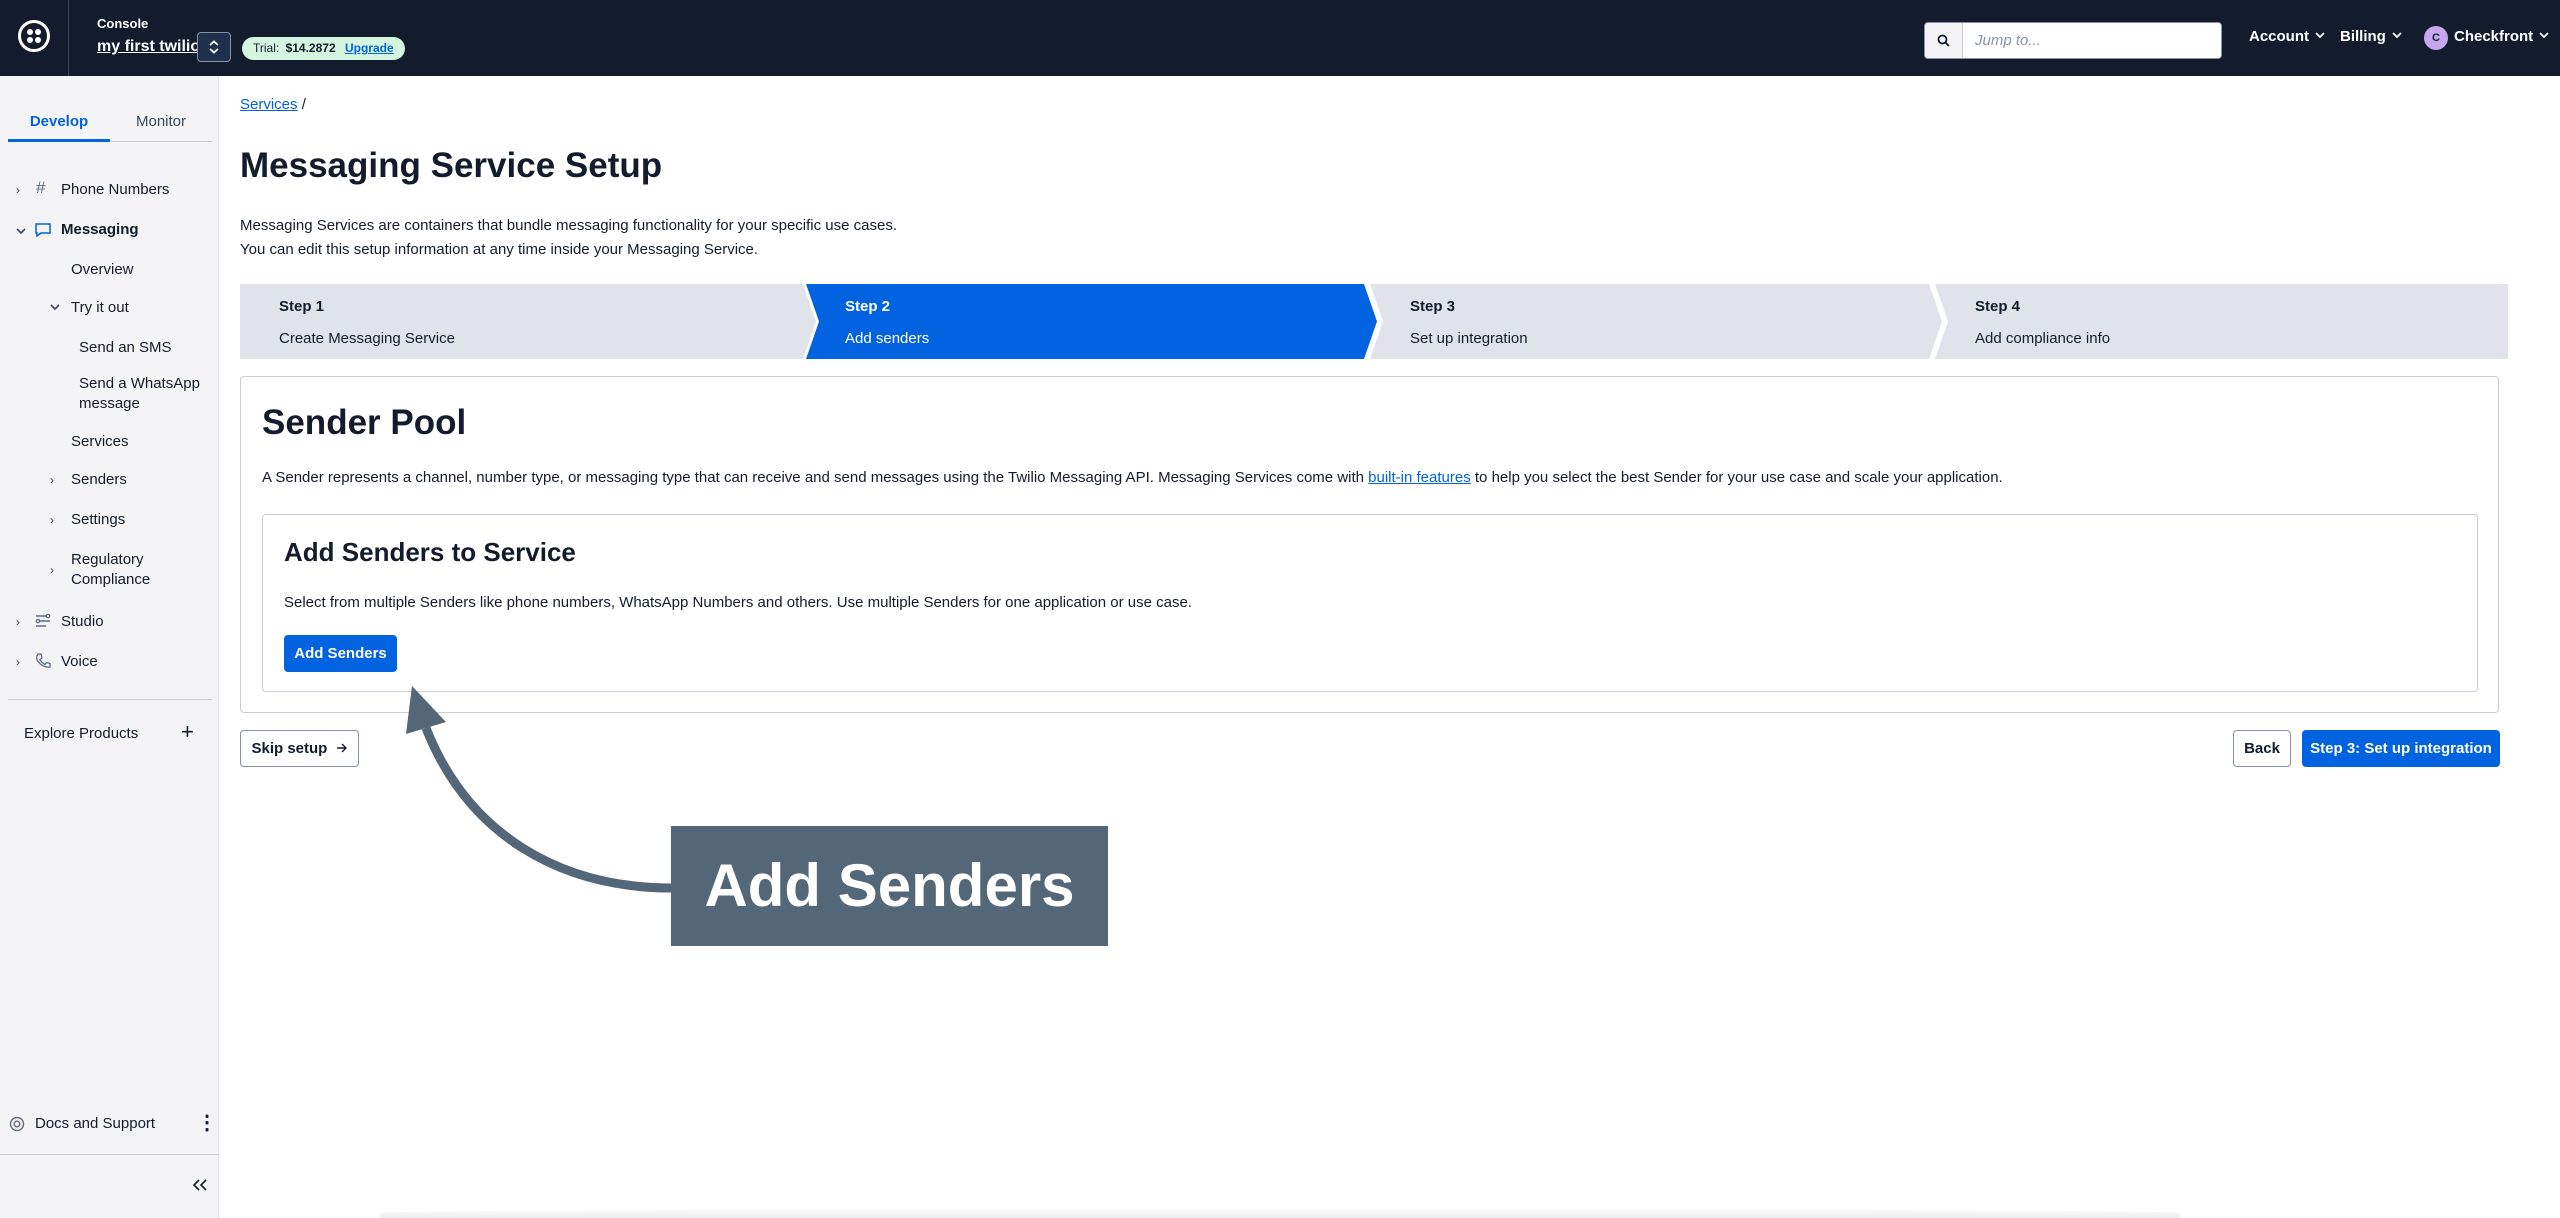  I want to click on sidebar-item-send-sms: Send an SMS, so click(125, 348).